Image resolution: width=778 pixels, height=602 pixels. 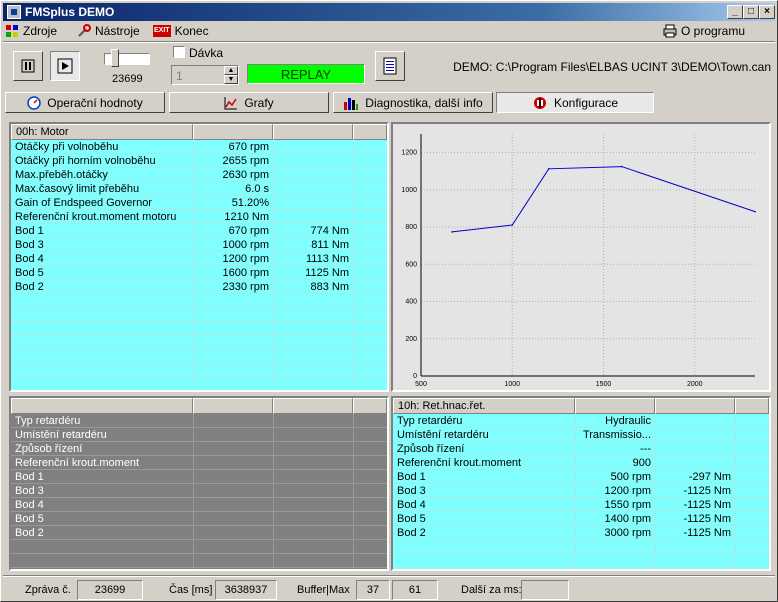 What do you see at coordinates (323, 590) in the screenshot?
I see `buffer-label: Buffer|Max` at bounding box center [323, 590].